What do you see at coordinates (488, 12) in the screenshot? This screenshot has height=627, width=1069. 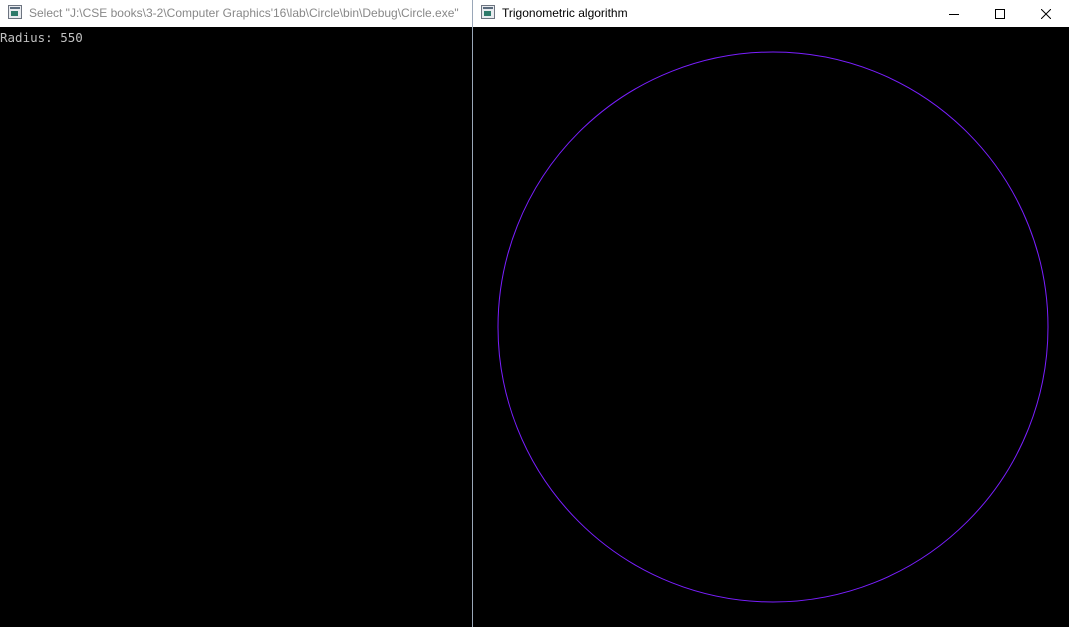 I see `graphics-app-icon` at bounding box center [488, 12].